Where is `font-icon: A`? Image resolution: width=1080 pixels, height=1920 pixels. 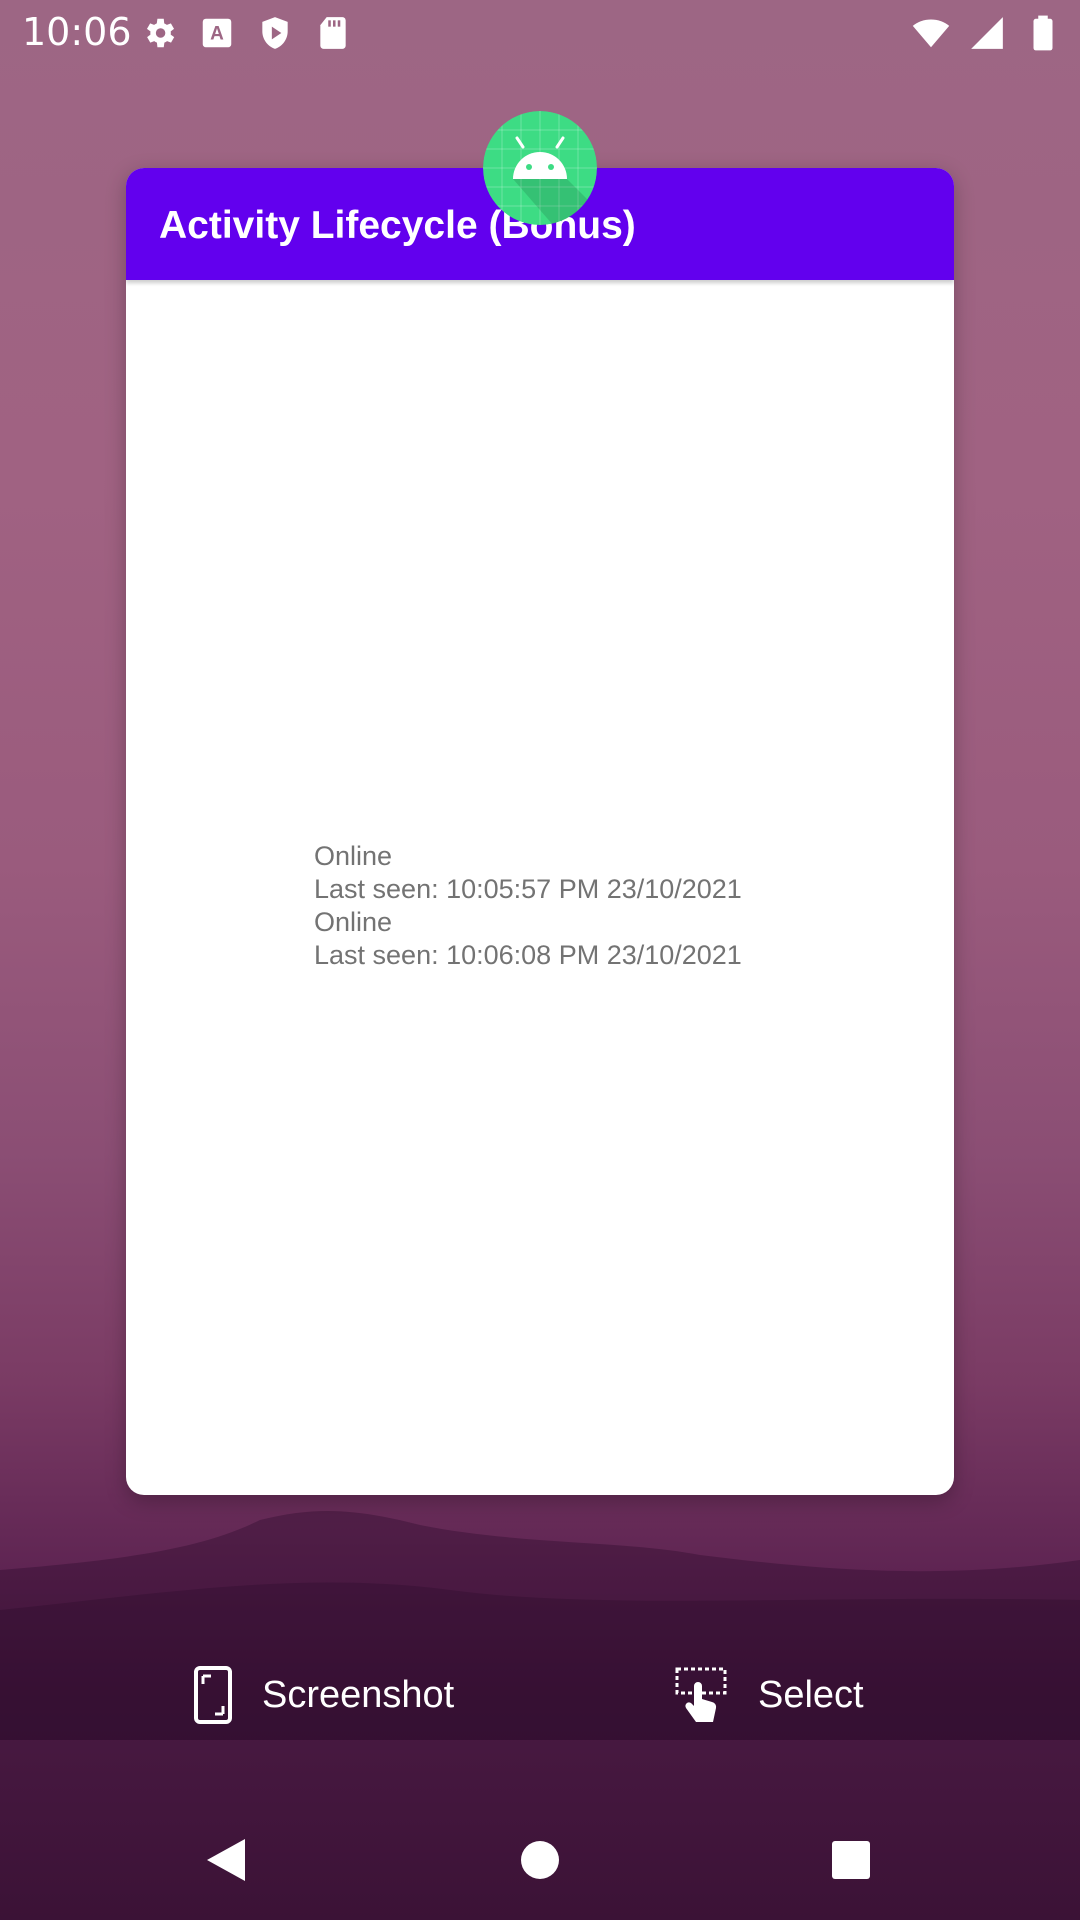
font-icon: A is located at coordinates (217, 33).